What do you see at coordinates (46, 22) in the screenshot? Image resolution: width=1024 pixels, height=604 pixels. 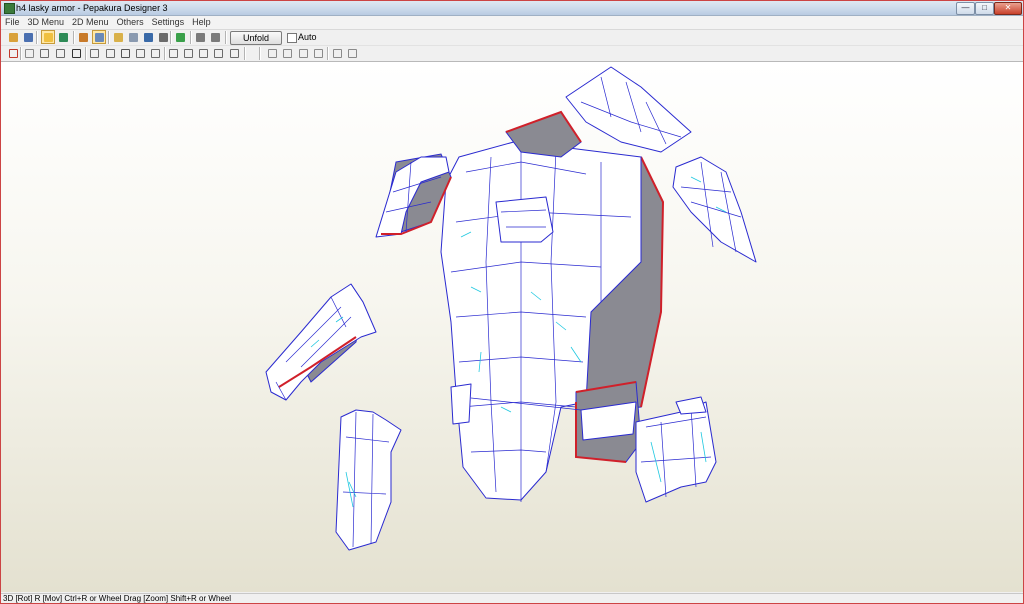 I see `menu-3d: 3D Menu` at bounding box center [46, 22].